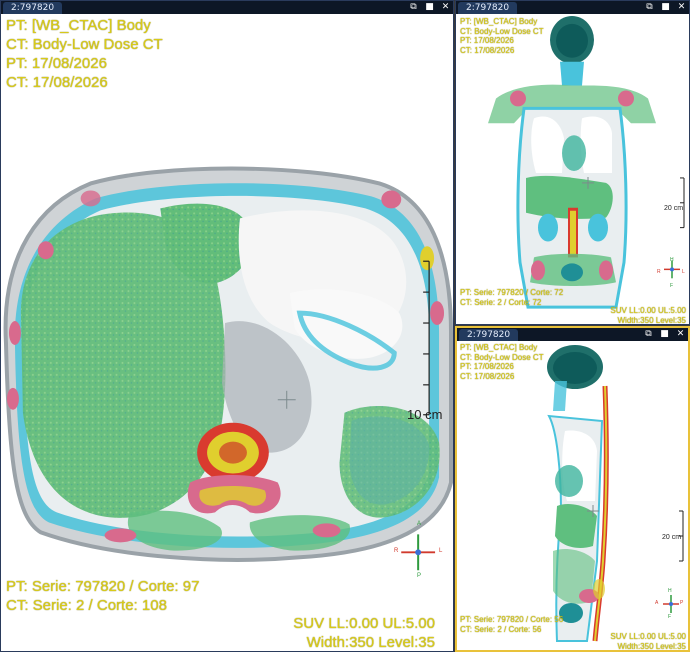 This screenshot has width=690, height=652. Describe the element at coordinates (657, 603) in the screenshot. I see `orientation-left: A` at that location.